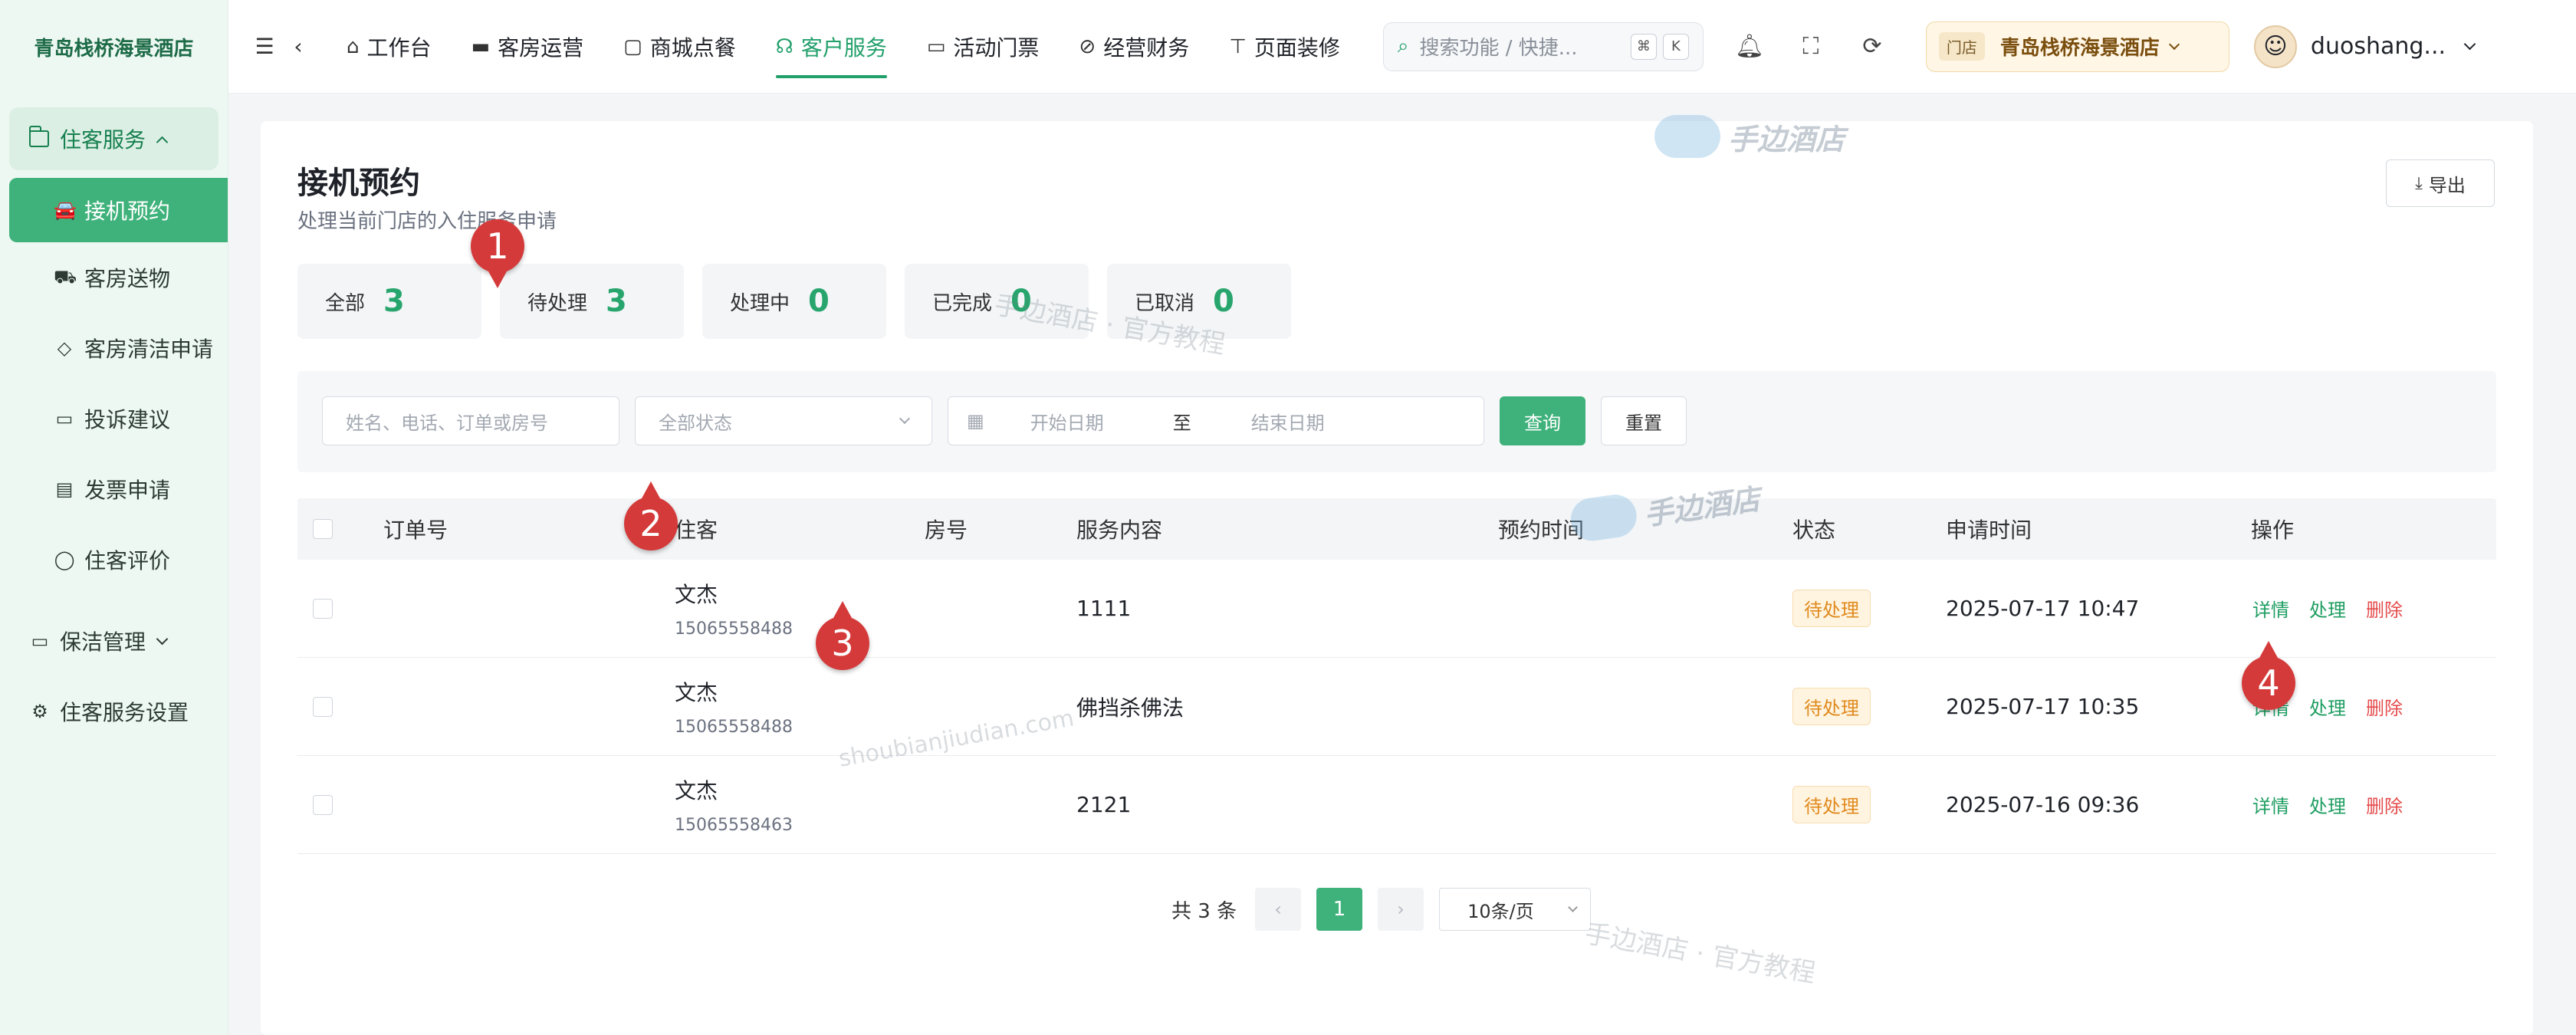  Describe the element at coordinates (2043, 804) in the screenshot. I see `applied-time: 2025-07-16 09:36` at that location.